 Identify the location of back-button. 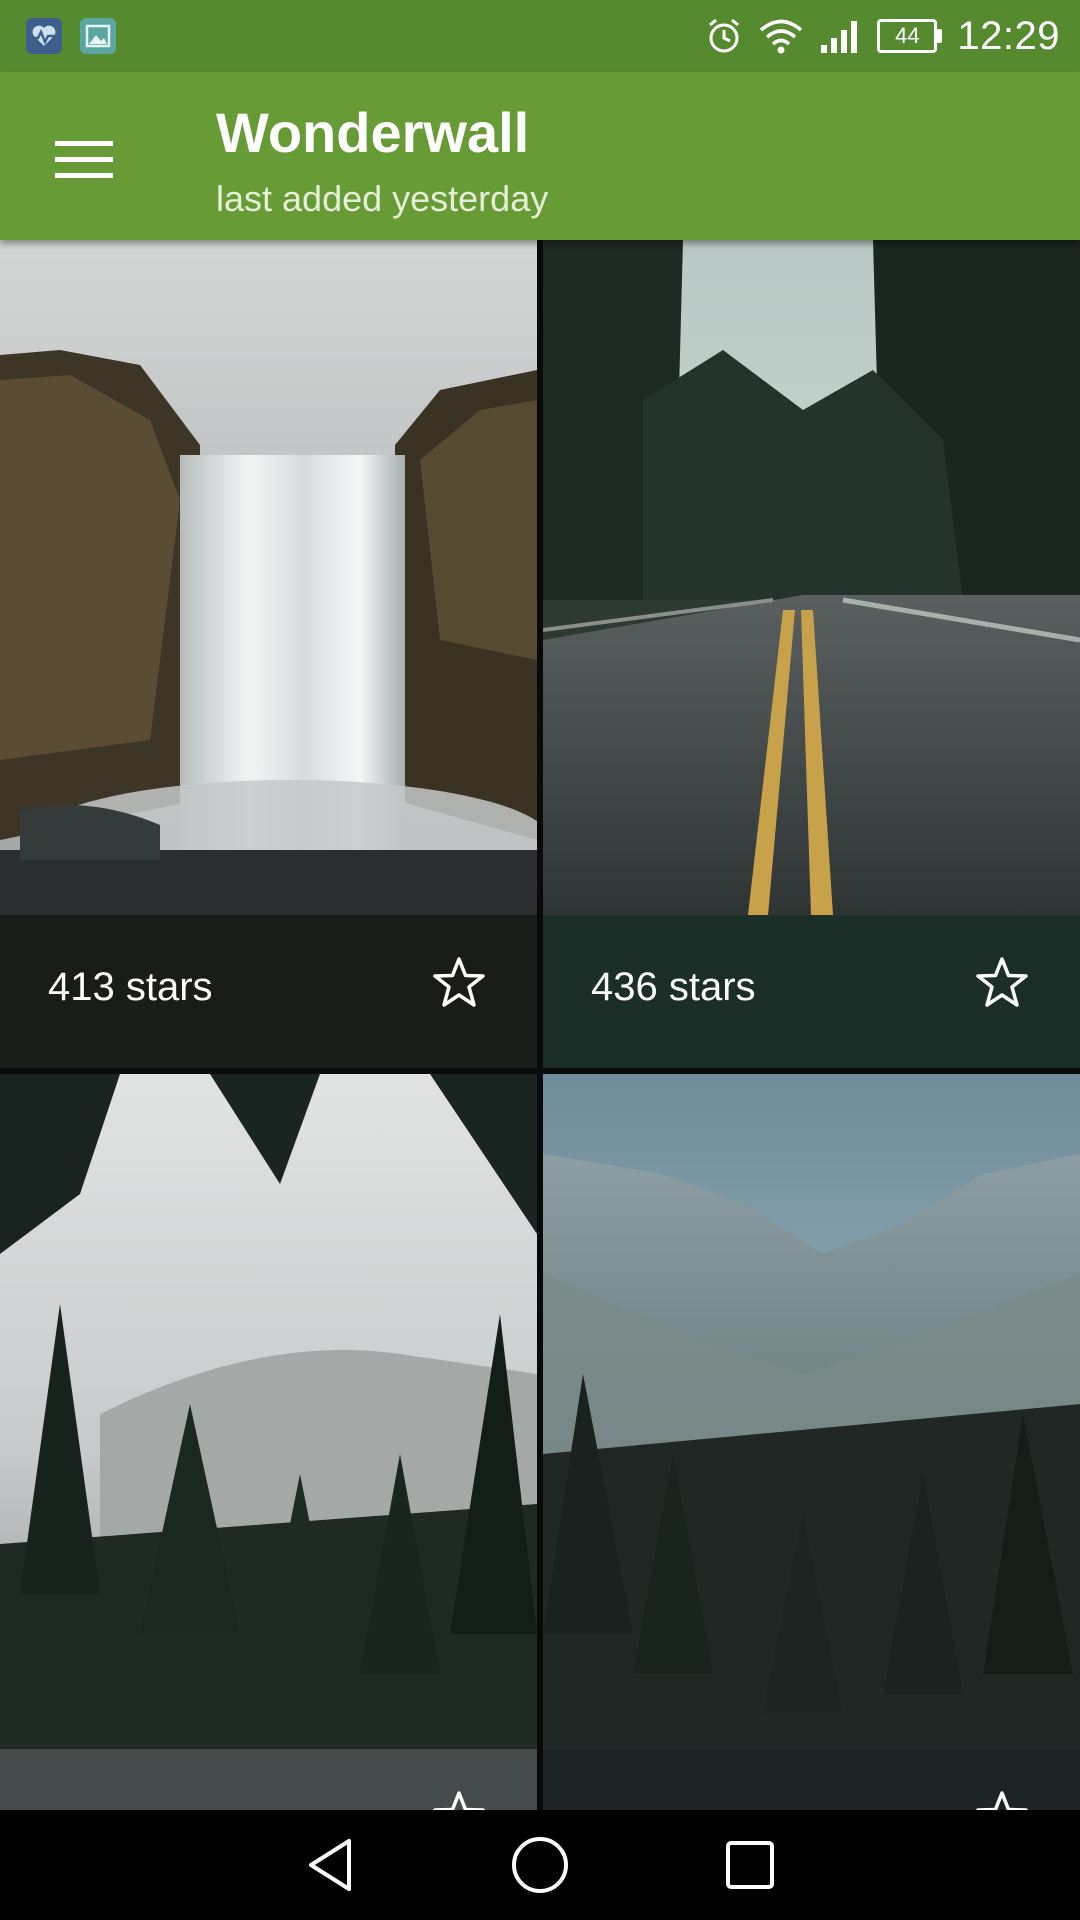
(330, 1865).